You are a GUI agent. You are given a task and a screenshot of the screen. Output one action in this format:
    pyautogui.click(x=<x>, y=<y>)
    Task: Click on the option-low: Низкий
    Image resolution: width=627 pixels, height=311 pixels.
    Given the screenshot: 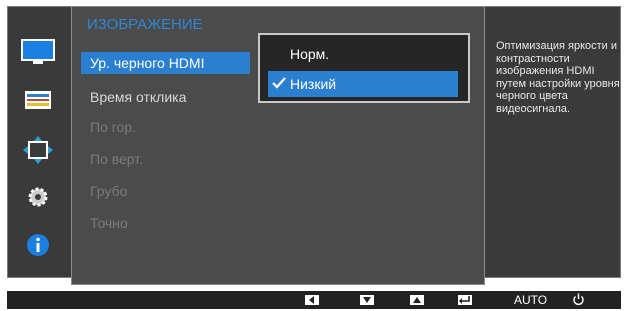 What is the action you would take?
    pyautogui.click(x=363, y=84)
    